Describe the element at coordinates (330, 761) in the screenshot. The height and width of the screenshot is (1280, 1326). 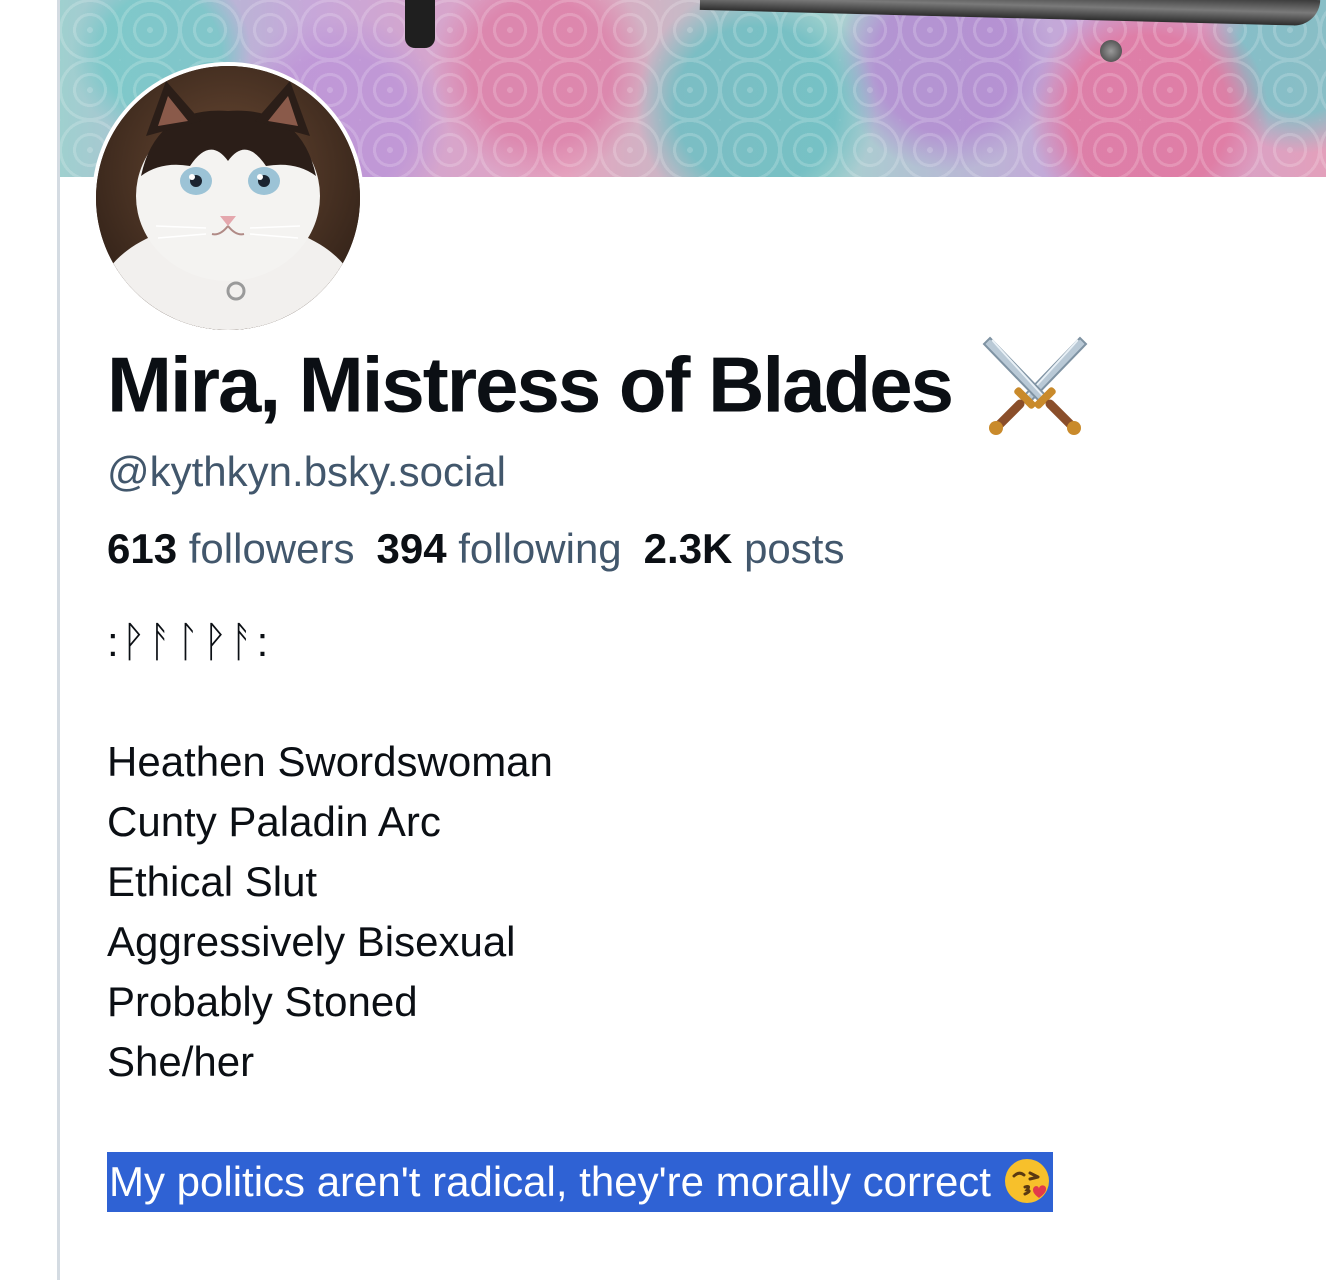
I see `bio-line: Heathen Swordswoman` at that location.